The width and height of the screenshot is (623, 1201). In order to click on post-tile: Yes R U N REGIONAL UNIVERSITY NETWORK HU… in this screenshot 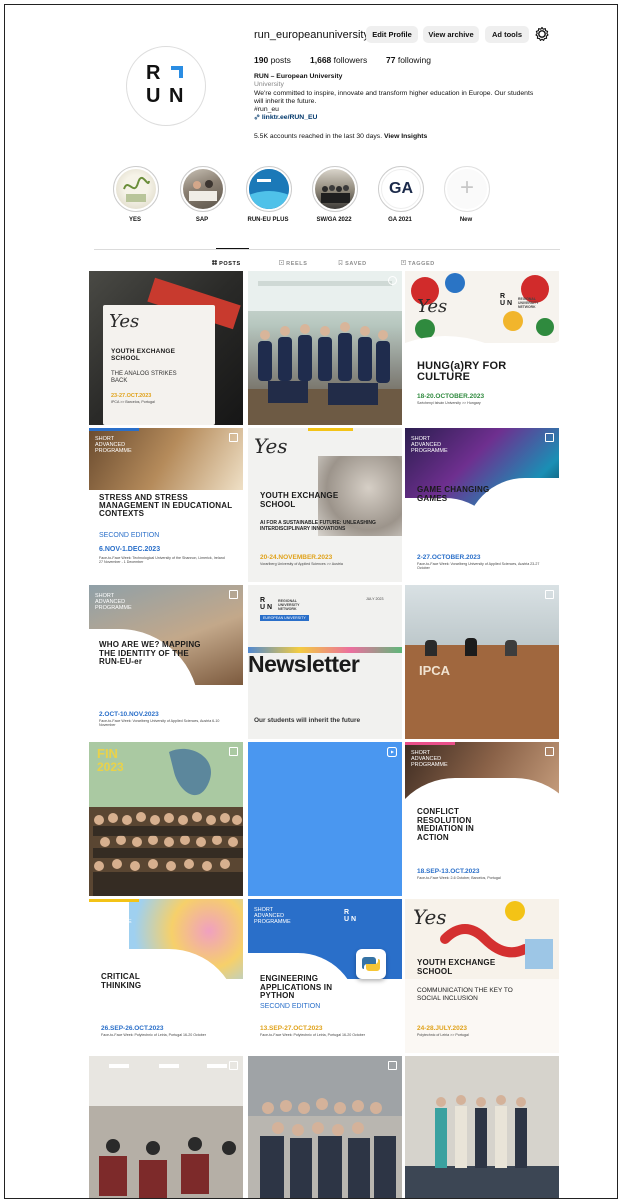, I will do `click(482, 348)`.